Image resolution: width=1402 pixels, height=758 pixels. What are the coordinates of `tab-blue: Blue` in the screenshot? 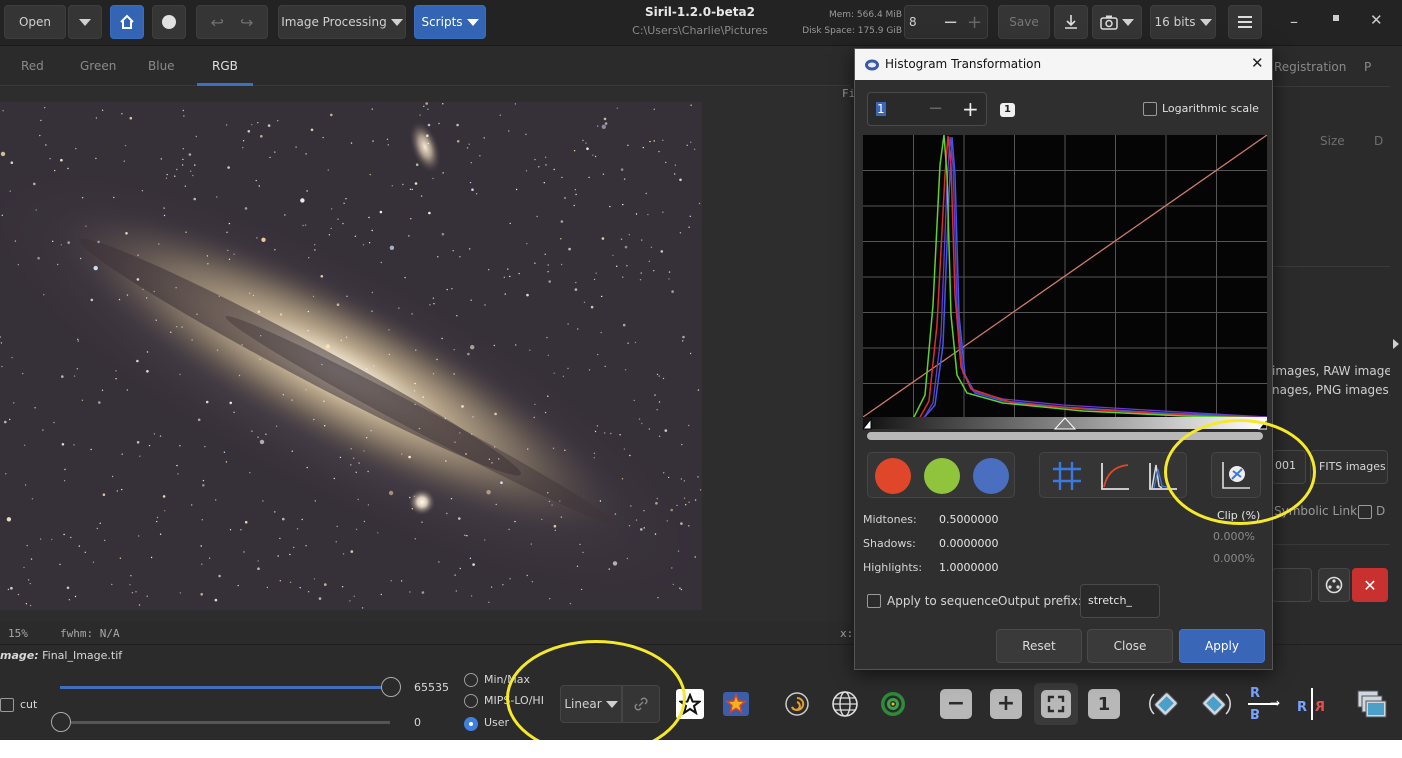 It's located at (161, 66).